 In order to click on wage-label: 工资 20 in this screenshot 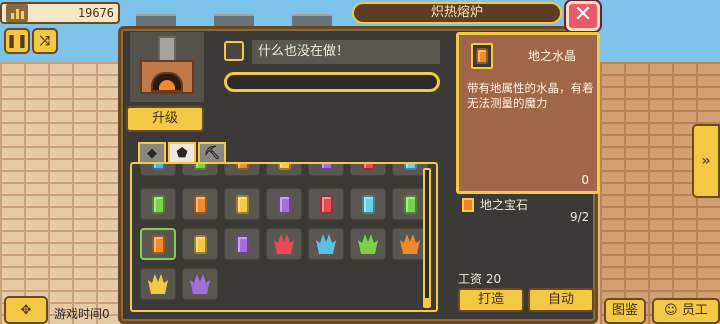, I will do `click(480, 279)`.